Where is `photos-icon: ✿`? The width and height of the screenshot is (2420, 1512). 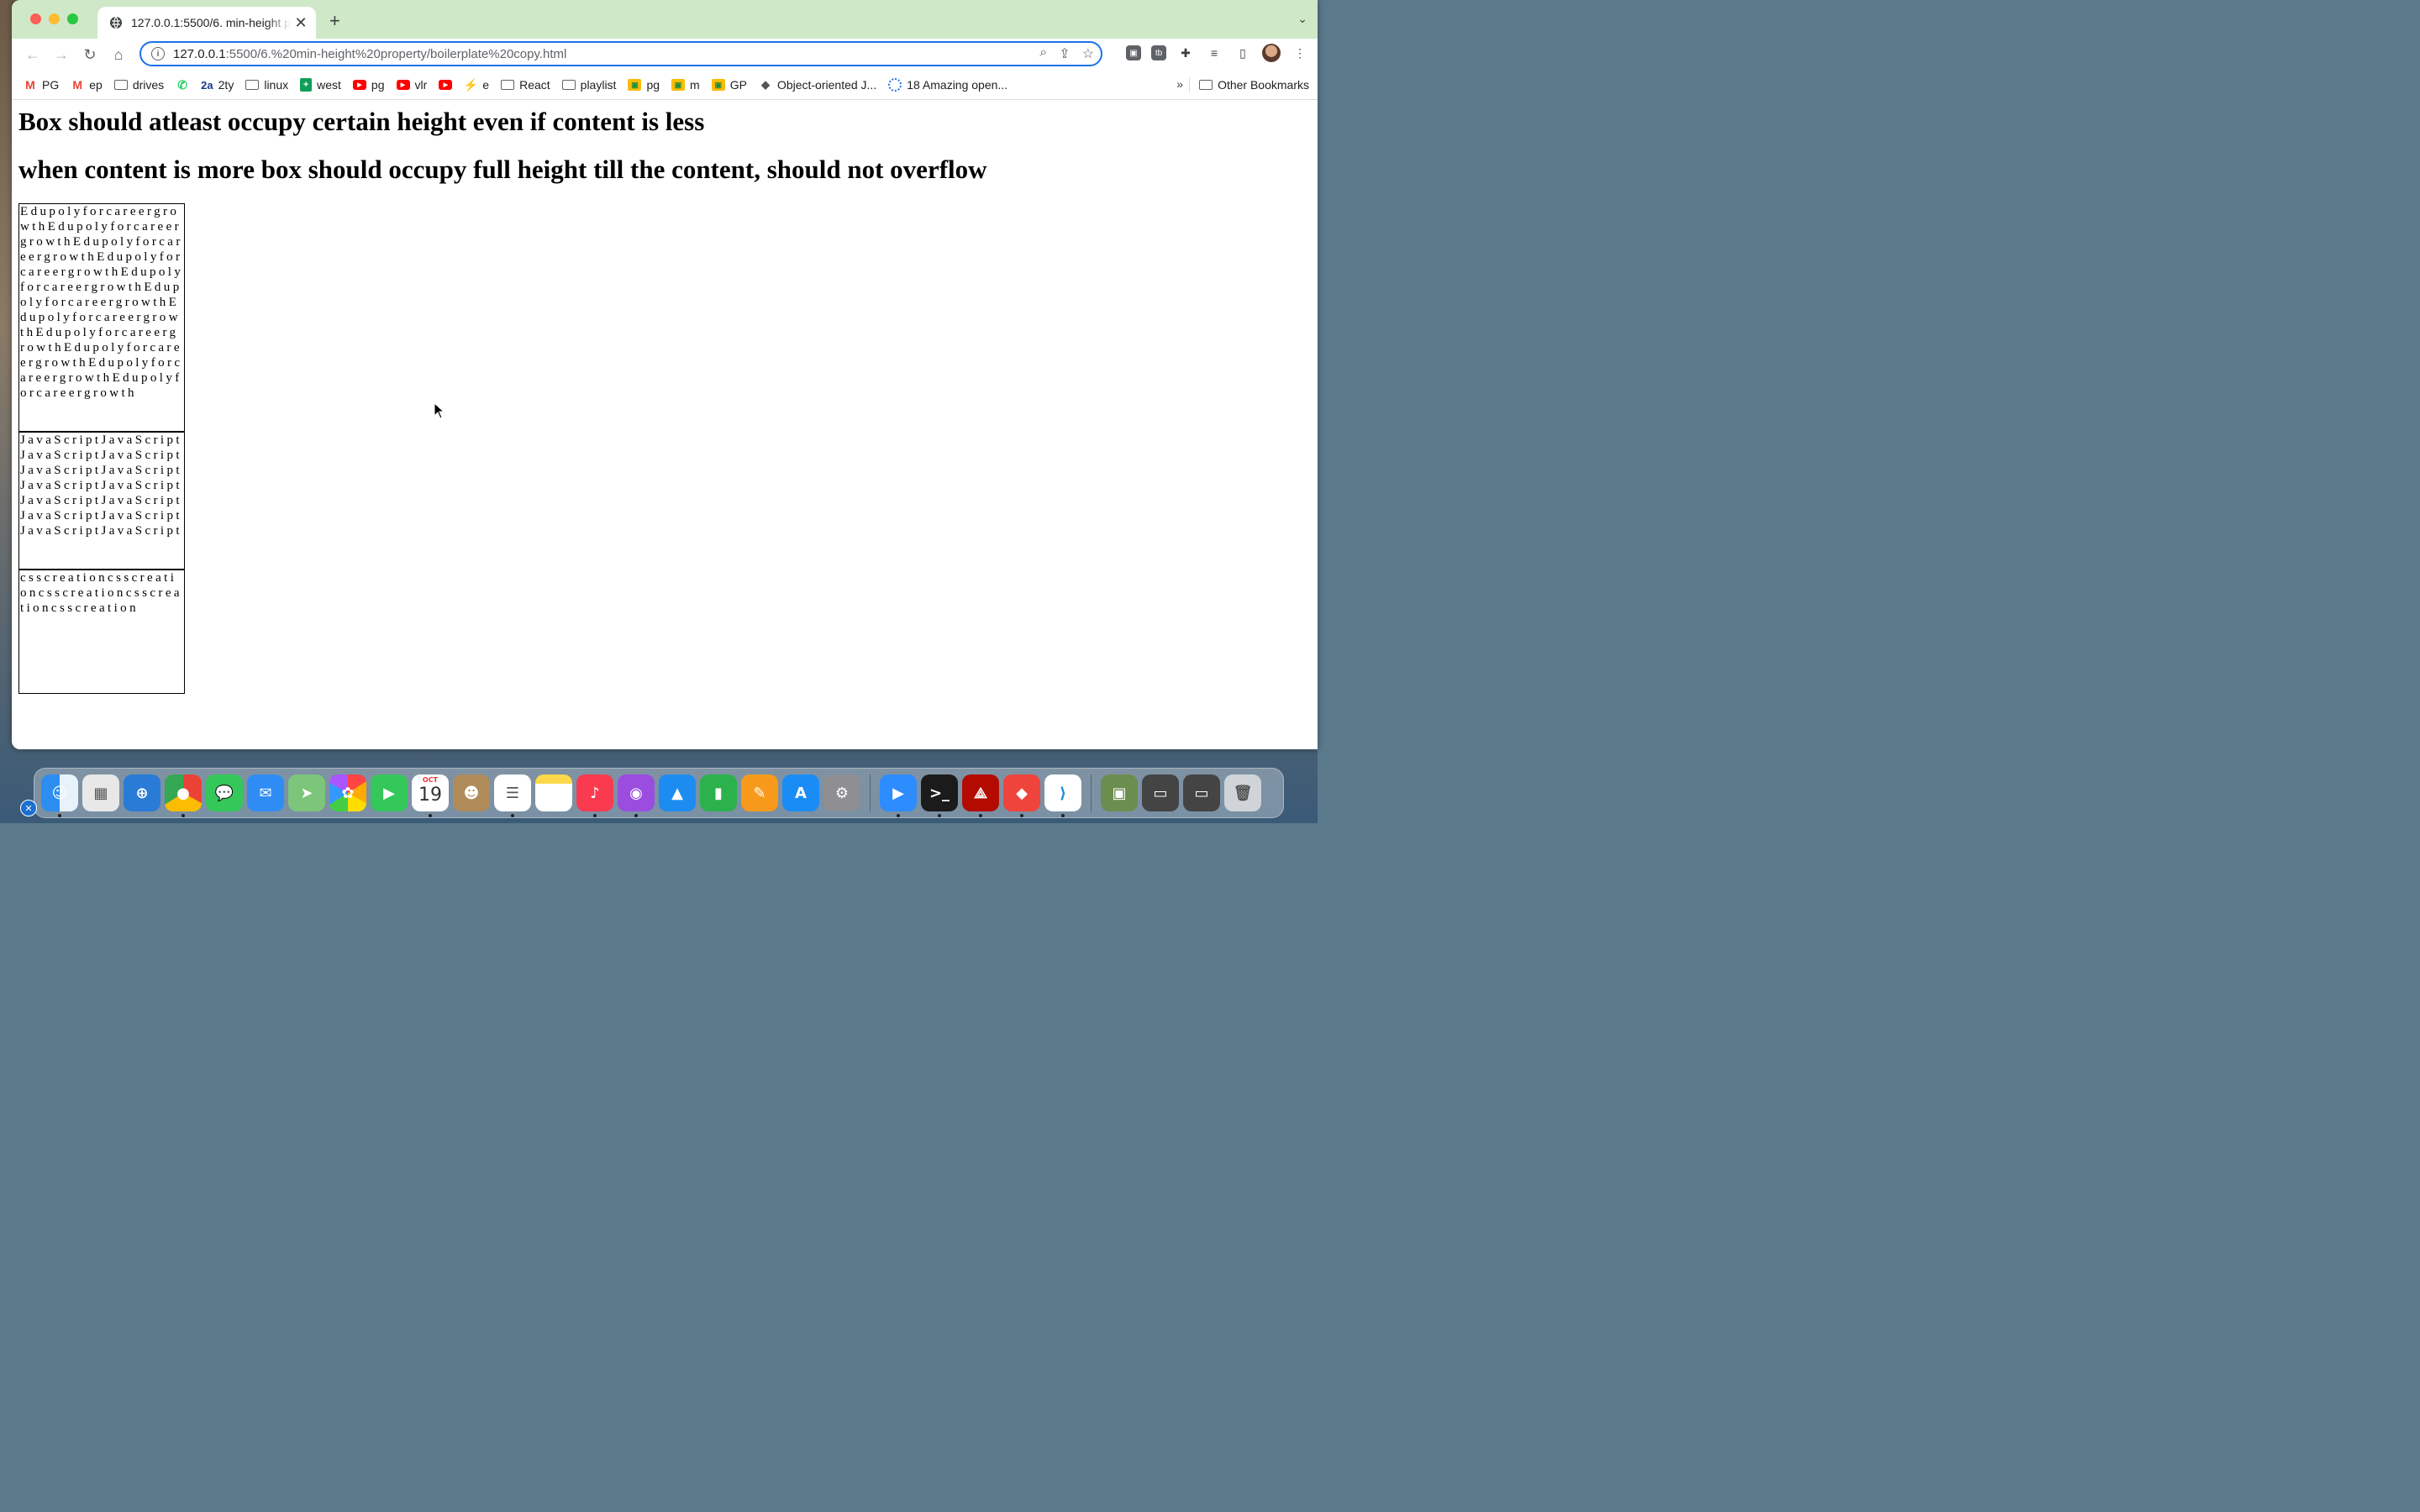 photos-icon: ✿ is located at coordinates (347, 792).